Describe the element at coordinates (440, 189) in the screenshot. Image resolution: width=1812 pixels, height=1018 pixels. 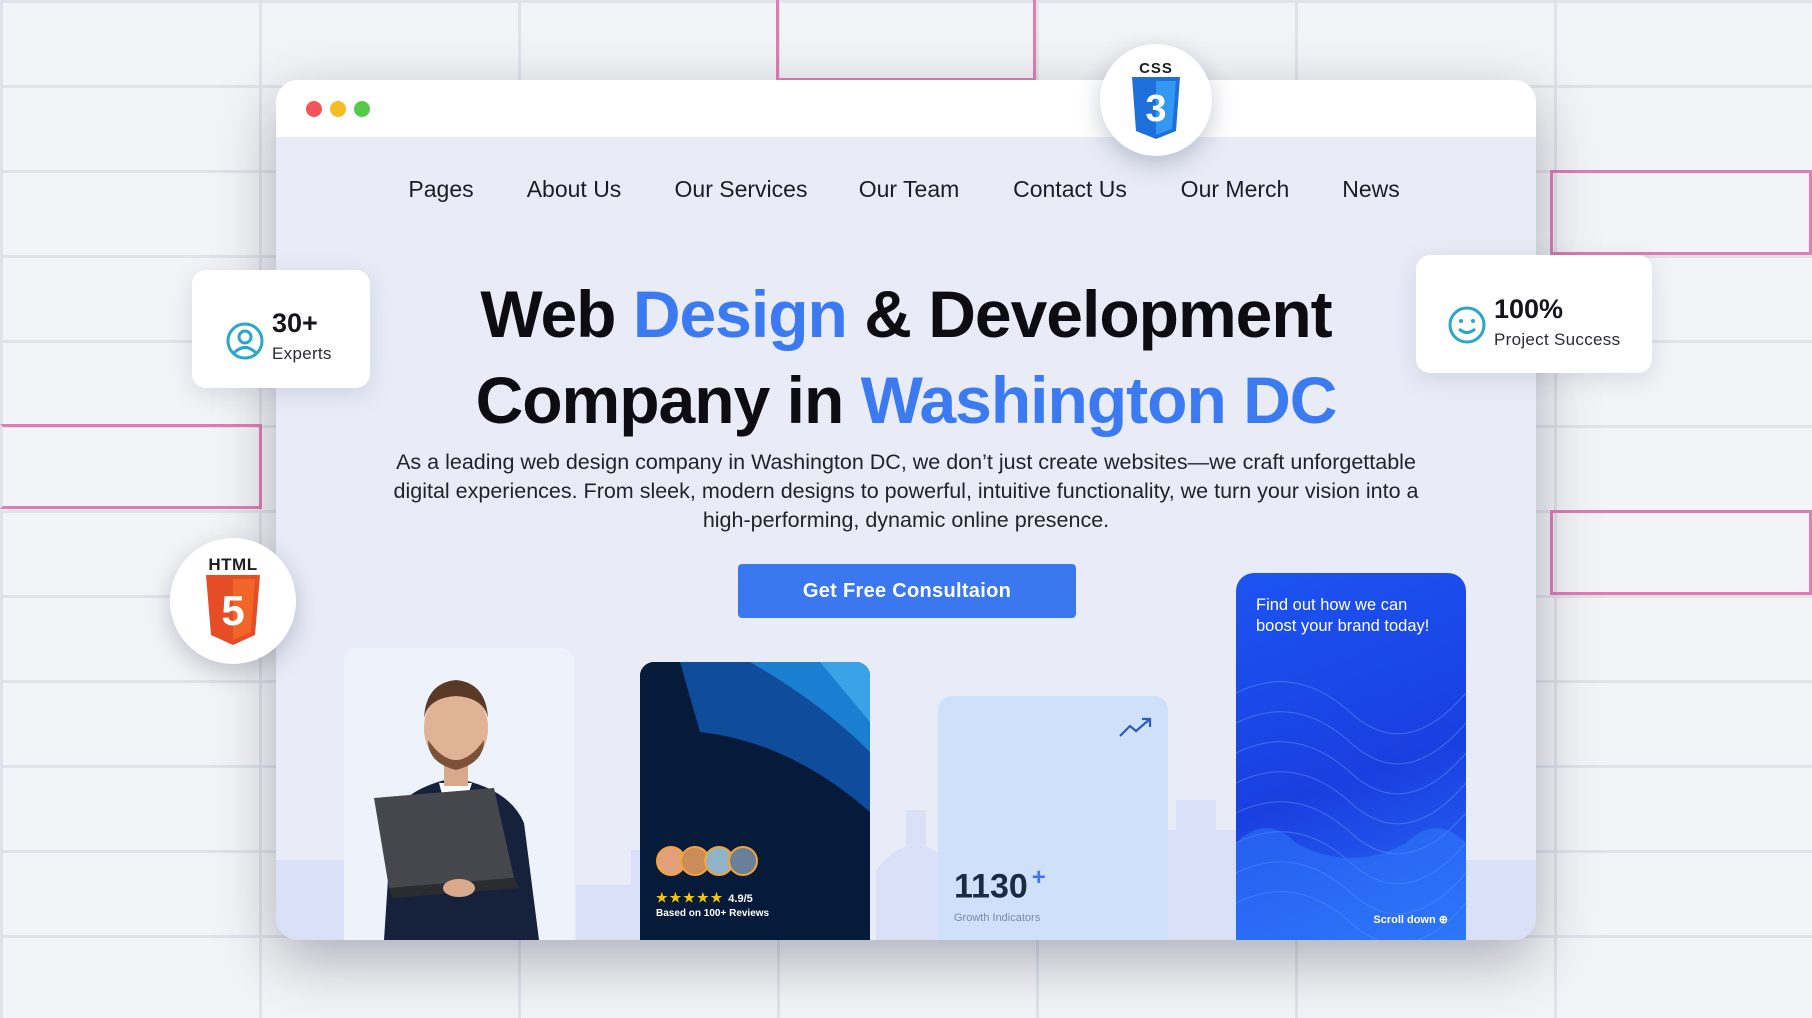
I see `nav-item-pages: Pages` at that location.